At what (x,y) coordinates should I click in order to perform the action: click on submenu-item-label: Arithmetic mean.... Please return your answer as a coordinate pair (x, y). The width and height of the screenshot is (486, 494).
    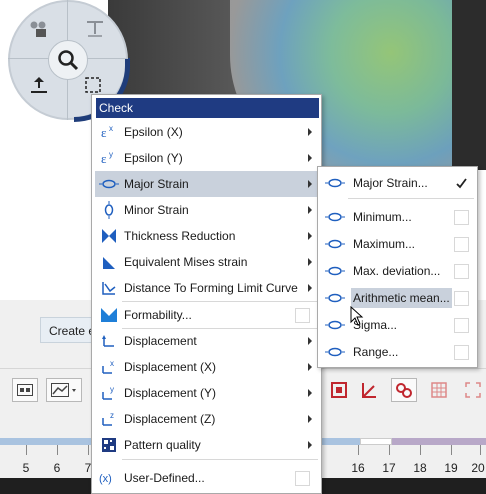
    Looking at the image, I should click on (401, 298).